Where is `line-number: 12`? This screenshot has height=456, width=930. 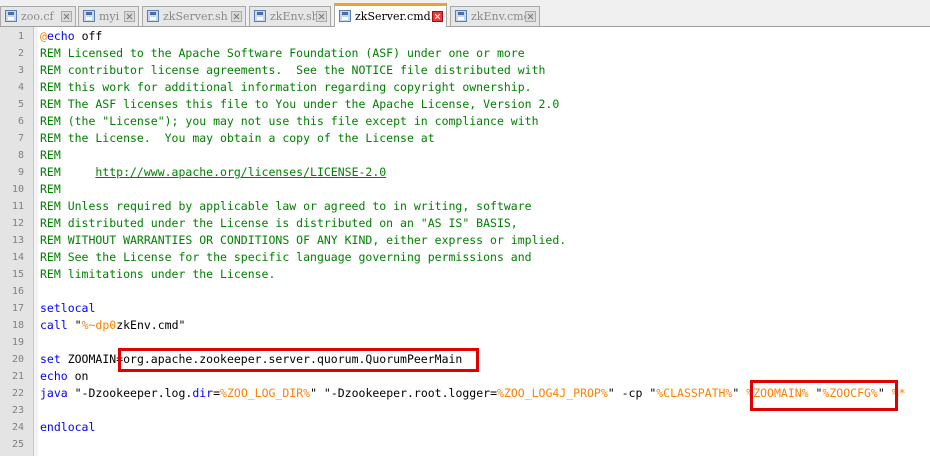 line-number: 12 is located at coordinates (17, 223).